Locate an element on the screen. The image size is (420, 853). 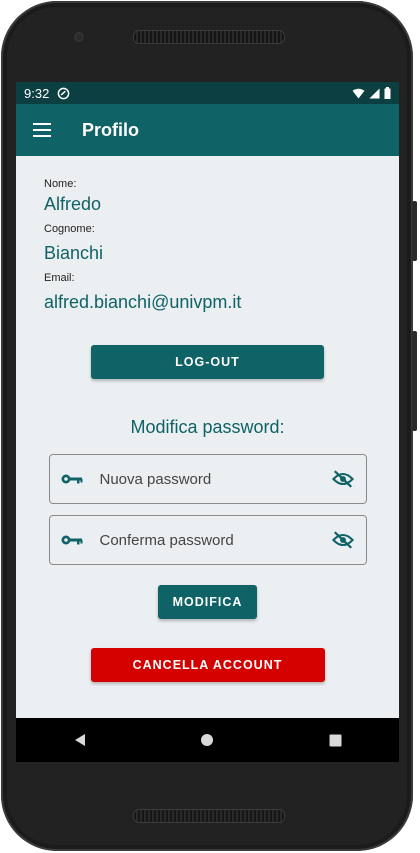
new-password-field is located at coordinates (207, 479).